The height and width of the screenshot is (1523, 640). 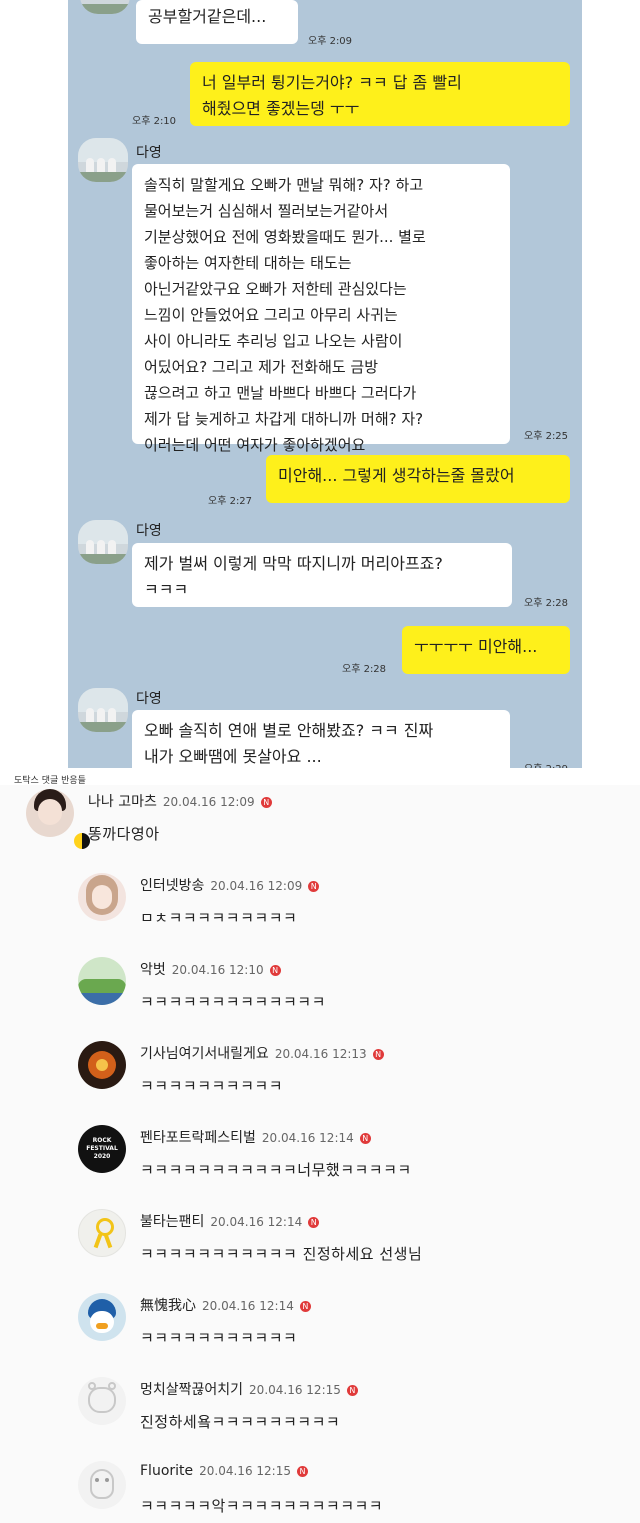 I want to click on message-bubble-outgoing: 너 일부러 튕기는거야? ㅋㅋ 답 좀 빨리 해줬으면 좋겠는뎅 ㅜㅜ, so click(x=380, y=94).